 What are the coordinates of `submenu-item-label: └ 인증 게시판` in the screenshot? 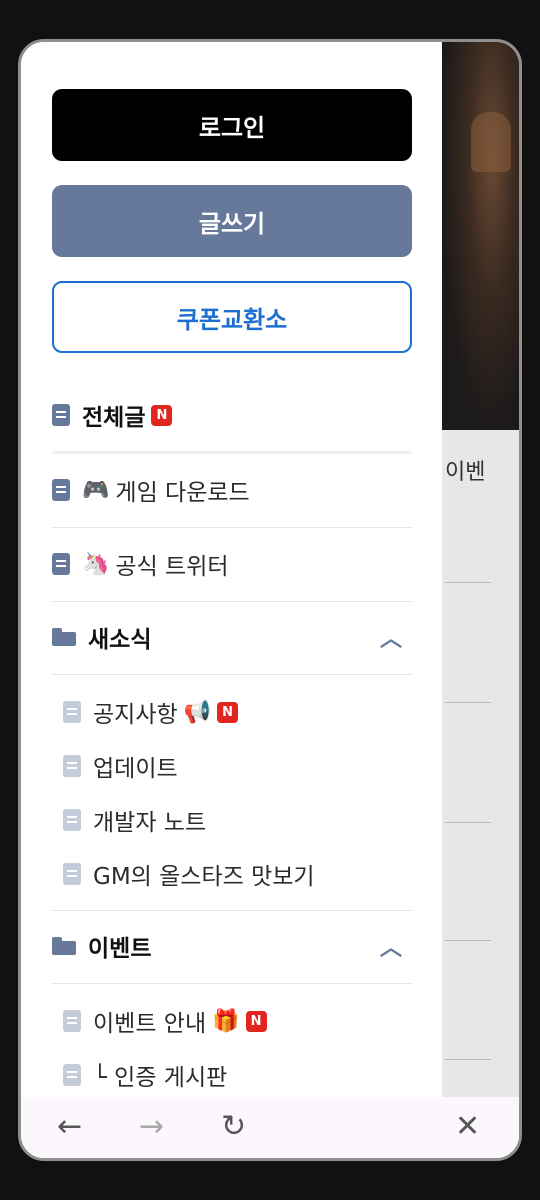 It's located at (160, 1078).